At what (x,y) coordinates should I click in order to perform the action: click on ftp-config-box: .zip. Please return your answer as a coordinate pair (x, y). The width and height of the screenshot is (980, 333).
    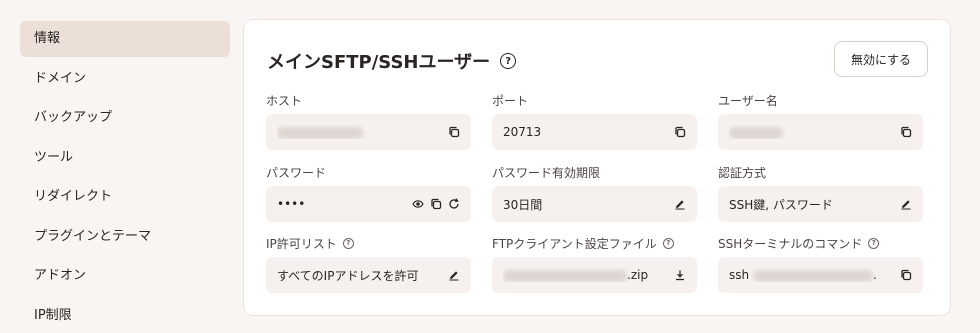
    Looking at the image, I should click on (594, 275).